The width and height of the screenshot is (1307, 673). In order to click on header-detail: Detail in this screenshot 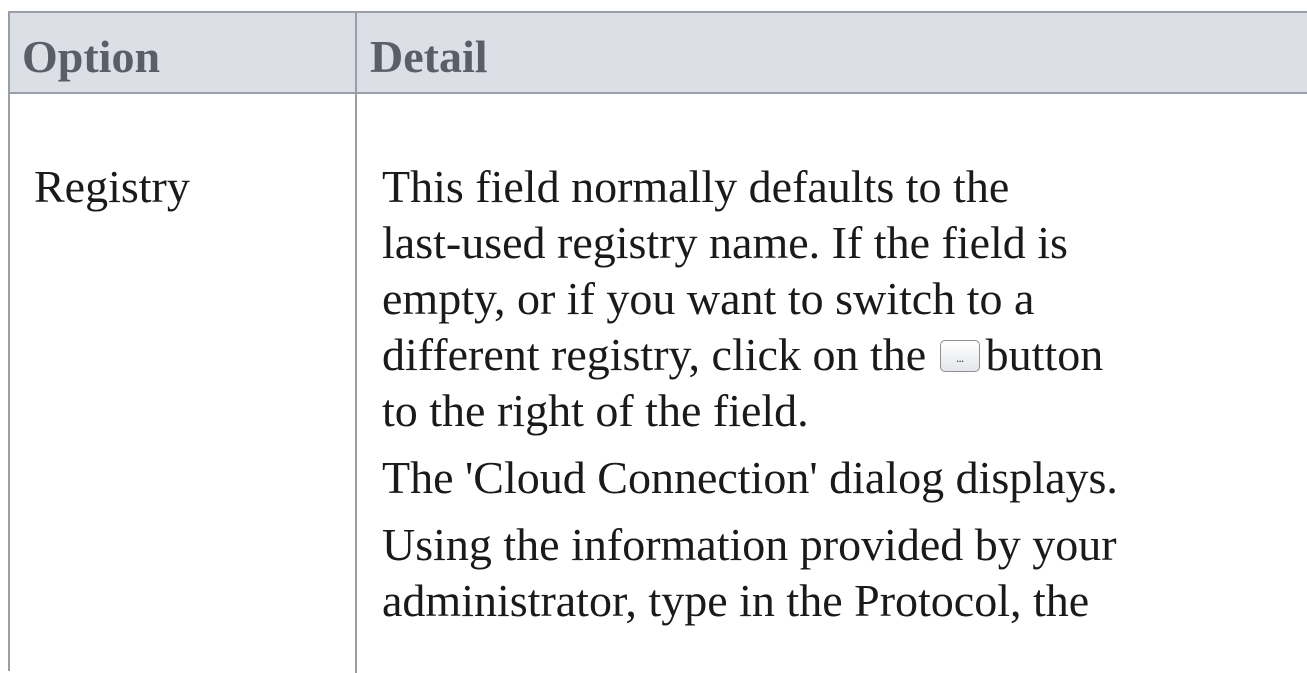, I will do `click(429, 56)`.